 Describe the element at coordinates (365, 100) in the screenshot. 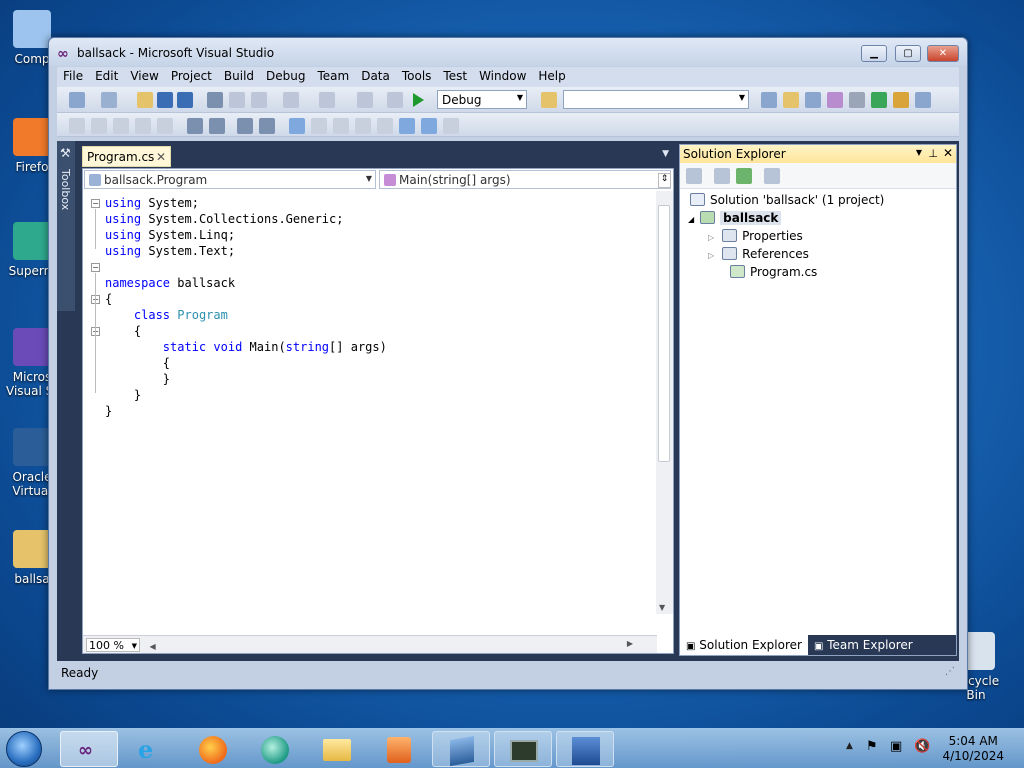

I see `navigate-backward-icon` at that location.